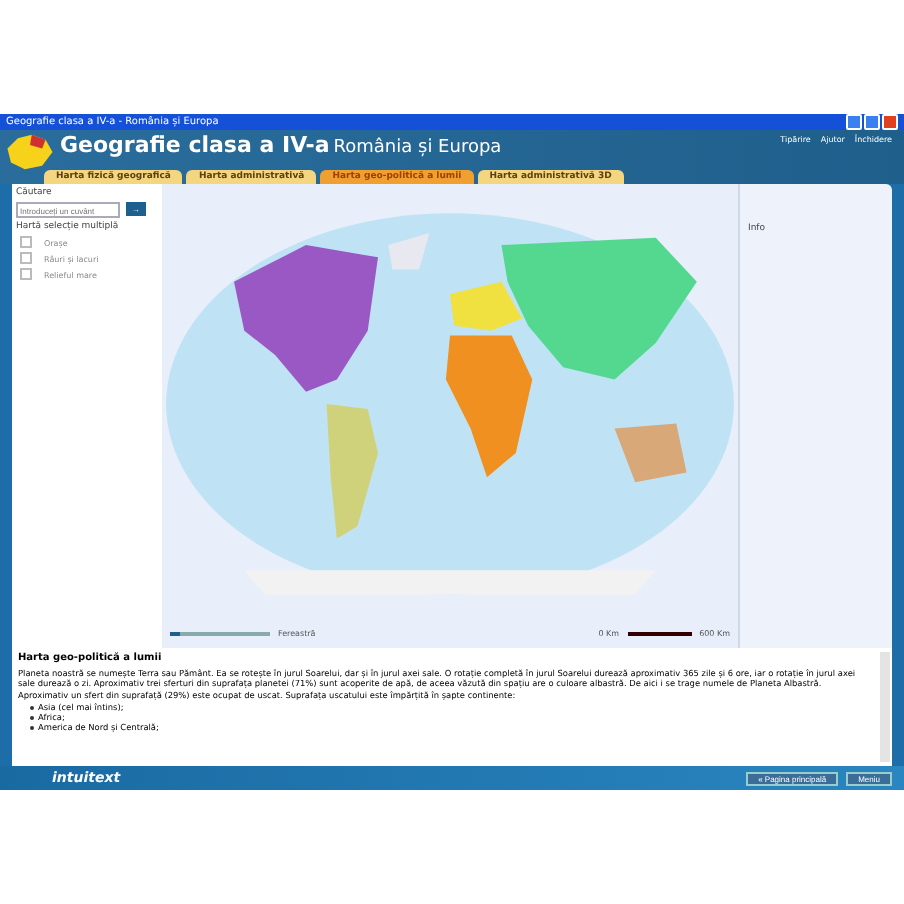  What do you see at coordinates (659, 633) in the screenshot?
I see `scale-bar` at bounding box center [659, 633].